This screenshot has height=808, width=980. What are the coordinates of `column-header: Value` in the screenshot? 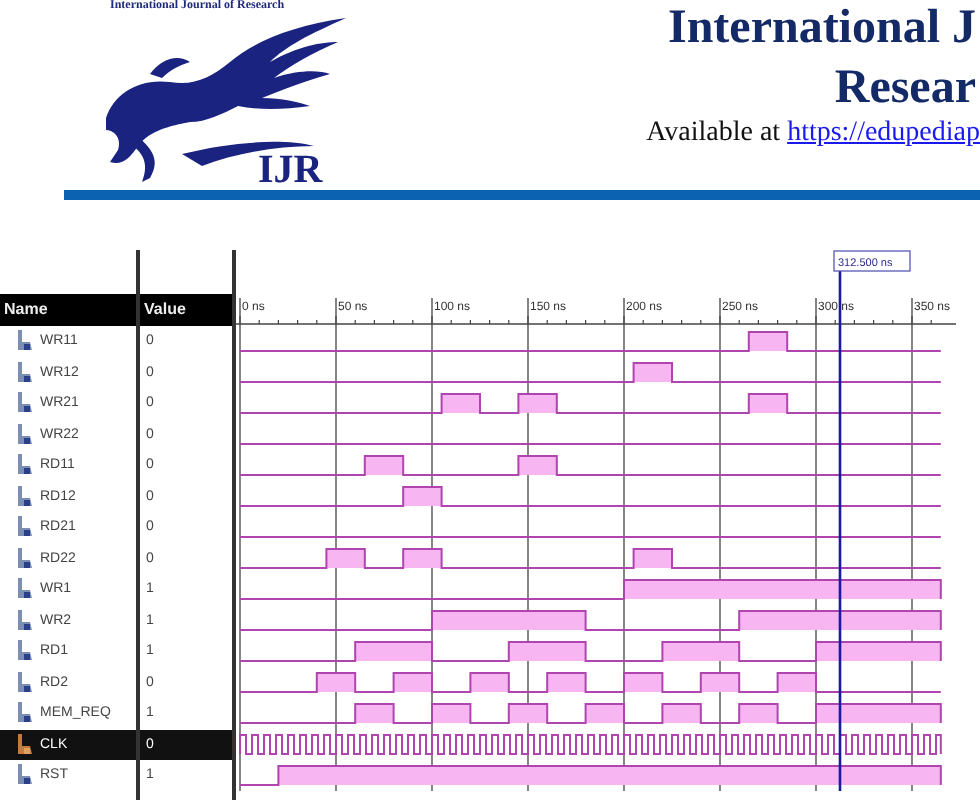 It's located at (186, 310).